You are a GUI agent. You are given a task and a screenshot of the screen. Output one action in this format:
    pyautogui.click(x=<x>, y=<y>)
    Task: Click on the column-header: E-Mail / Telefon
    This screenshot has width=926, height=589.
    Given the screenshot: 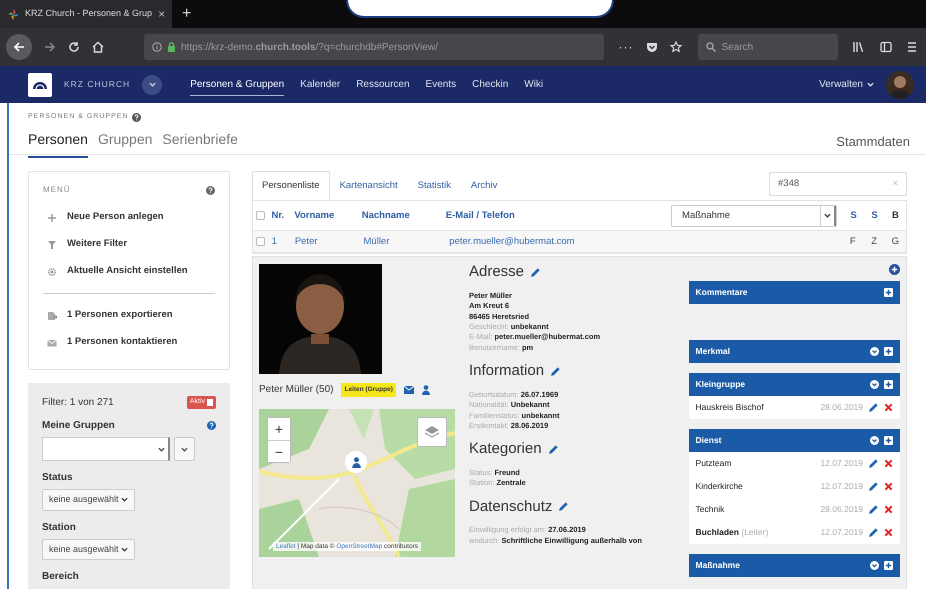 What is the action you would take?
    pyautogui.click(x=554, y=215)
    